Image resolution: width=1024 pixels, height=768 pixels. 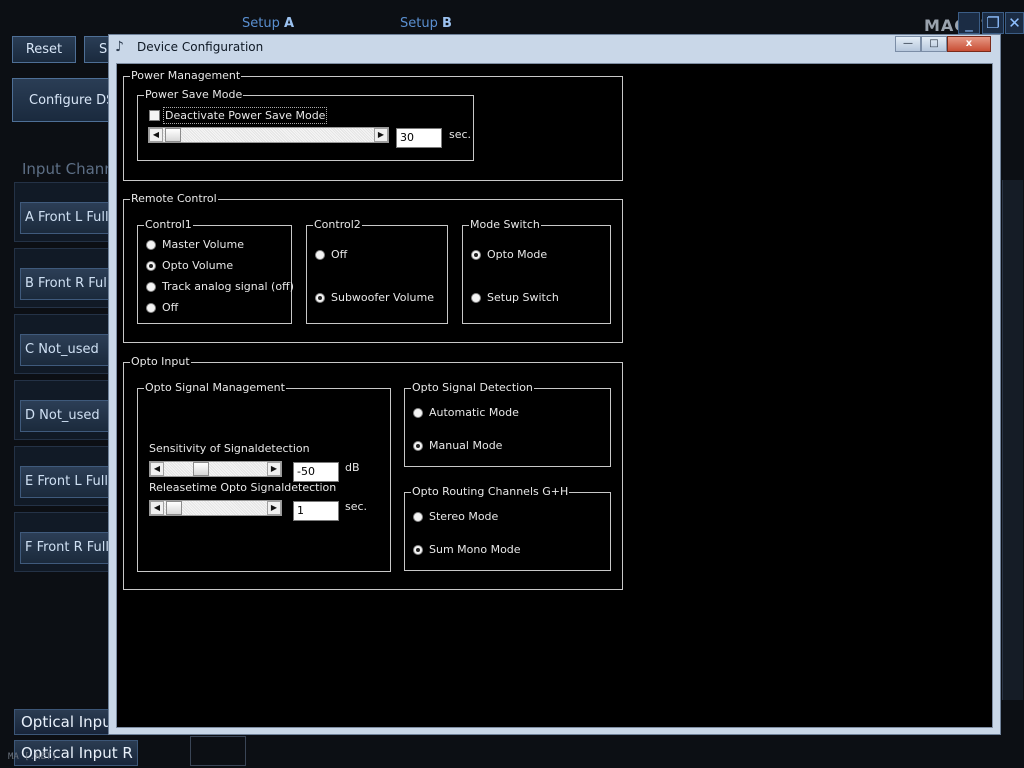 I want to click on app-scrollbar, so click(x=1012, y=440).